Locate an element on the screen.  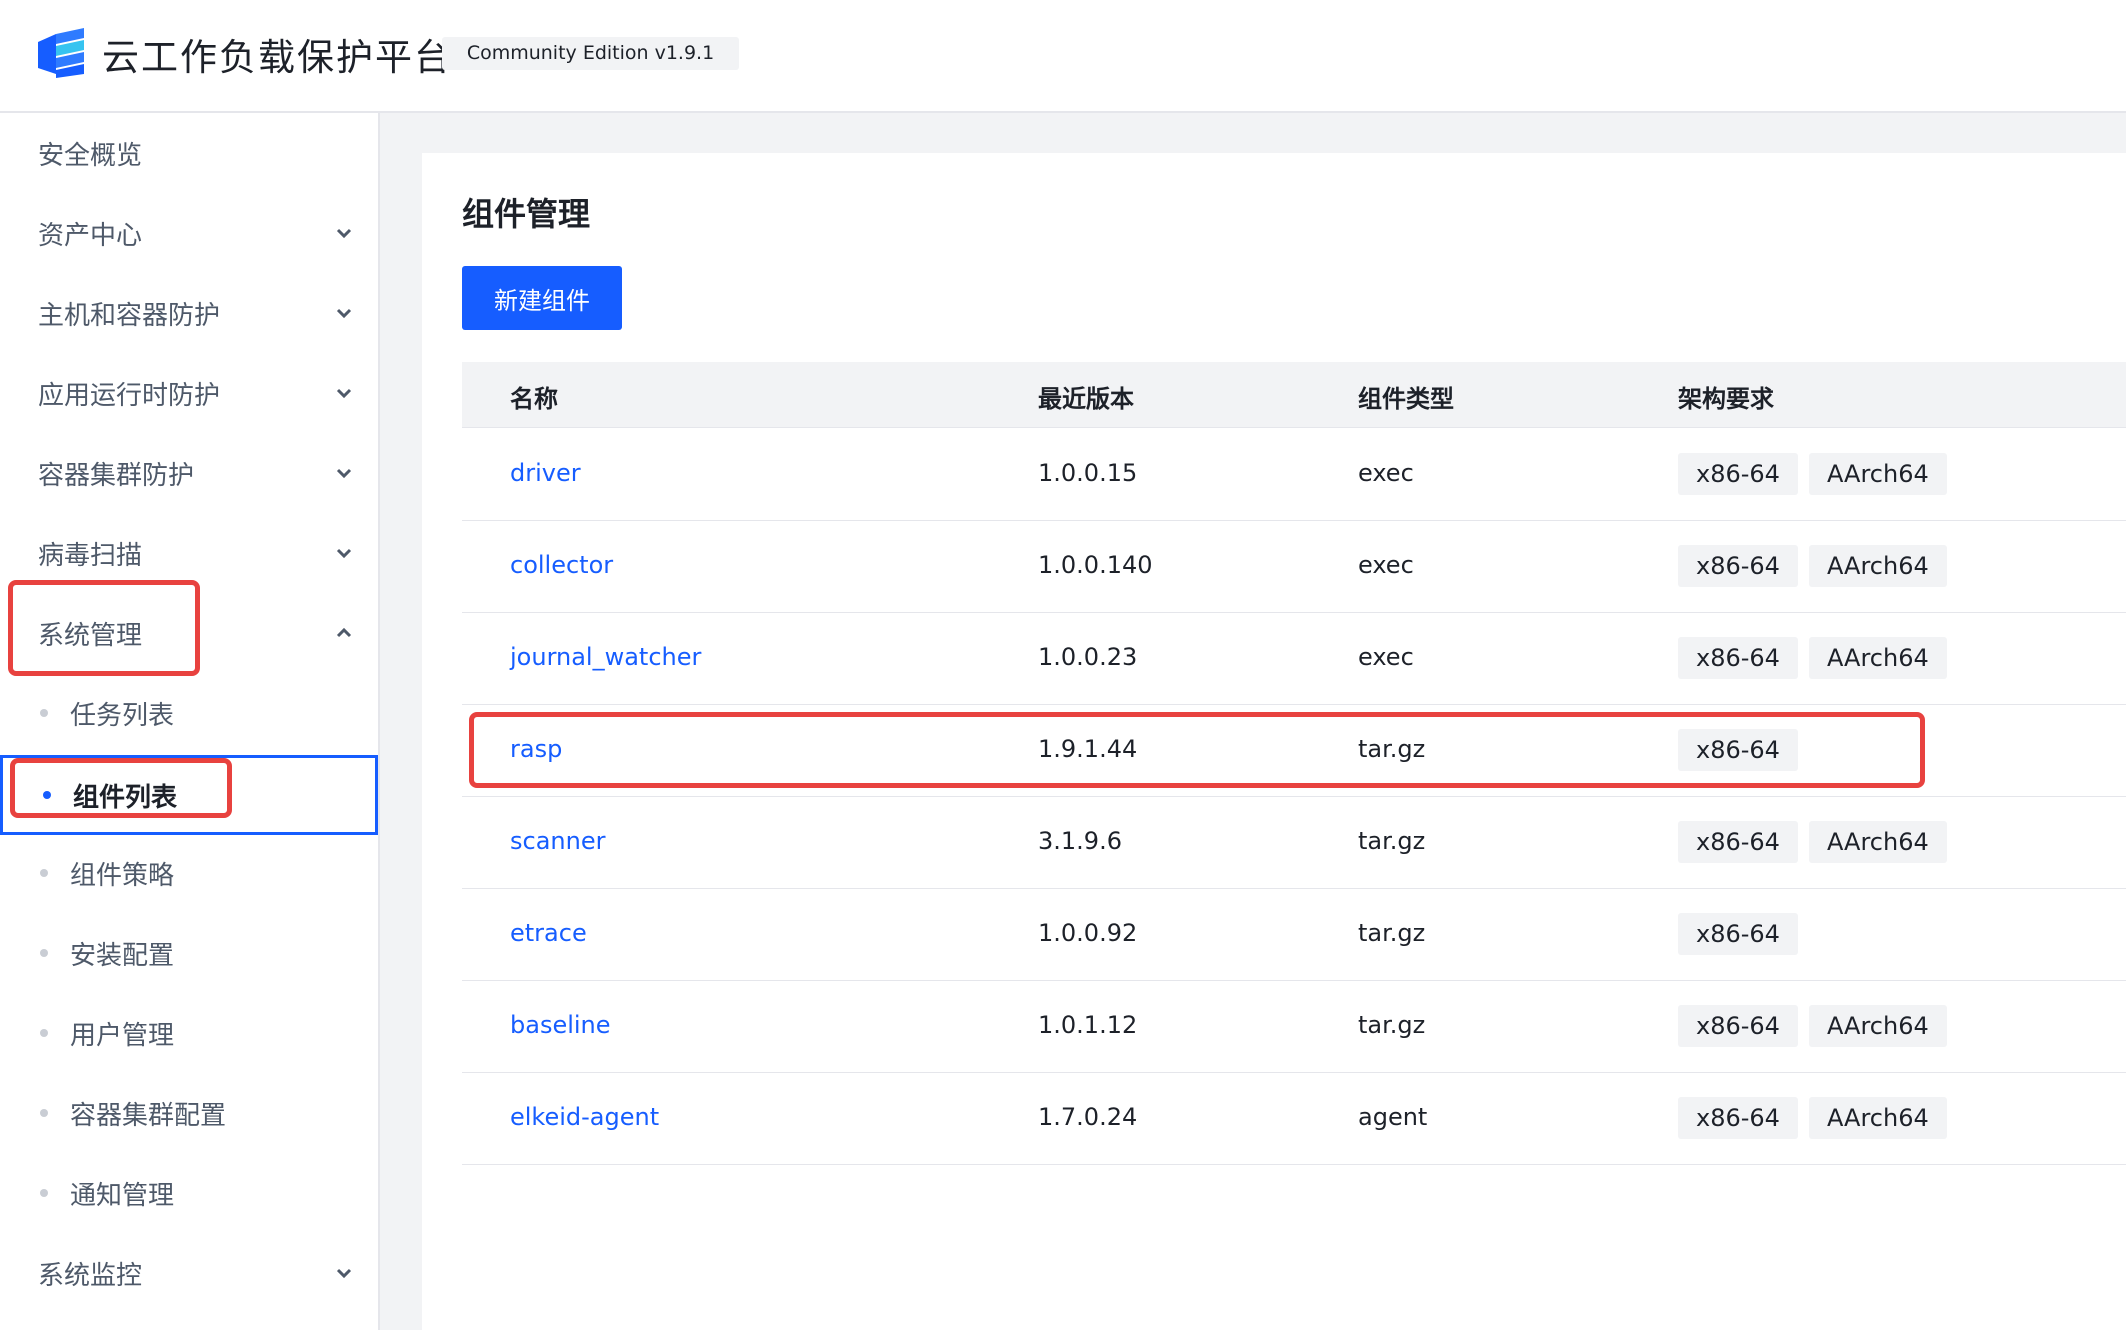
sidebar-item-runtime-protection: 应用运行时防护 is located at coordinates (189, 393).